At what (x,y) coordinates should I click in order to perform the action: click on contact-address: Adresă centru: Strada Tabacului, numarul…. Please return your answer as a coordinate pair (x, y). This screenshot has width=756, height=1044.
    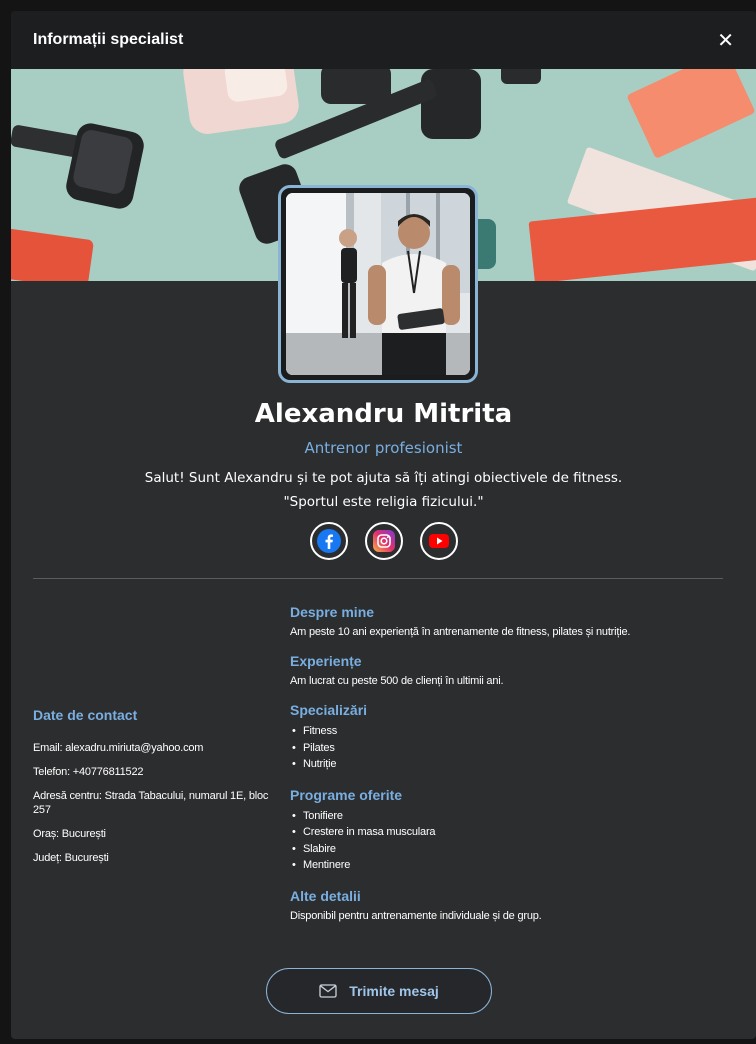
    Looking at the image, I should click on (151, 803).